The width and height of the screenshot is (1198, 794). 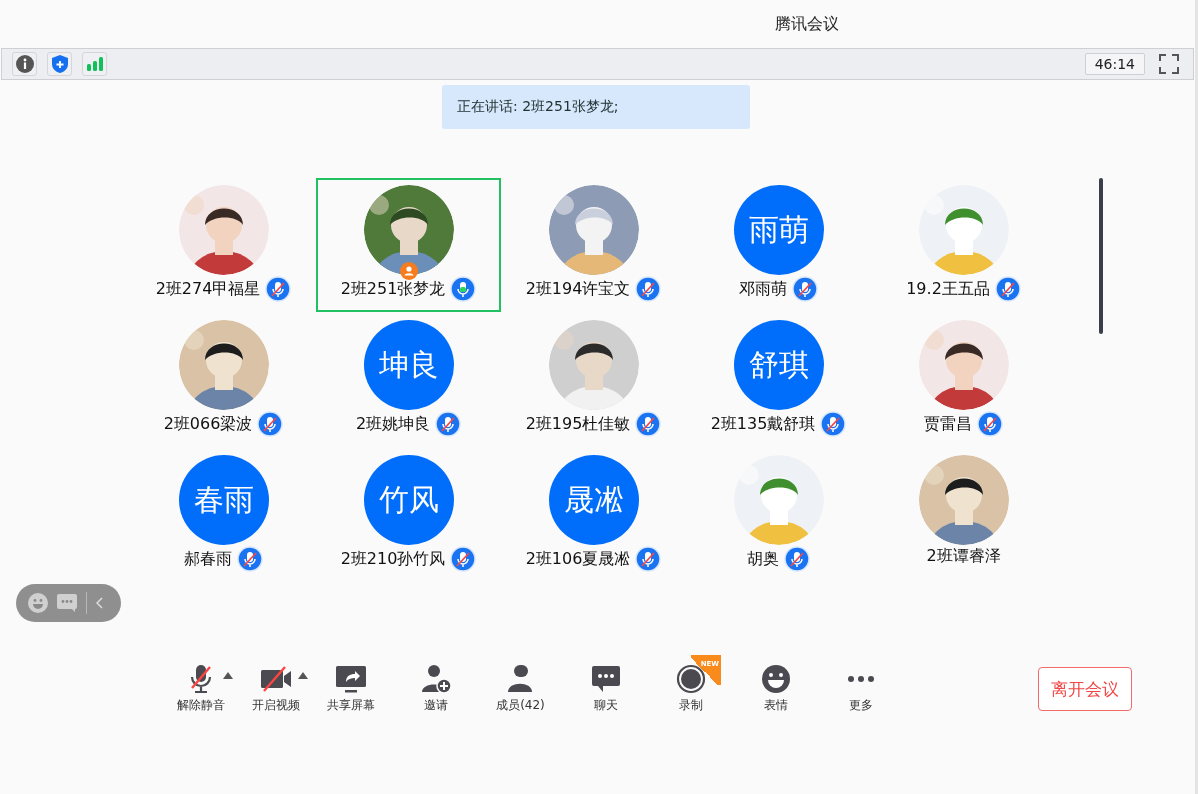 What do you see at coordinates (223, 245) in the screenshot?
I see `participant-tile: 2班274甲福星` at bounding box center [223, 245].